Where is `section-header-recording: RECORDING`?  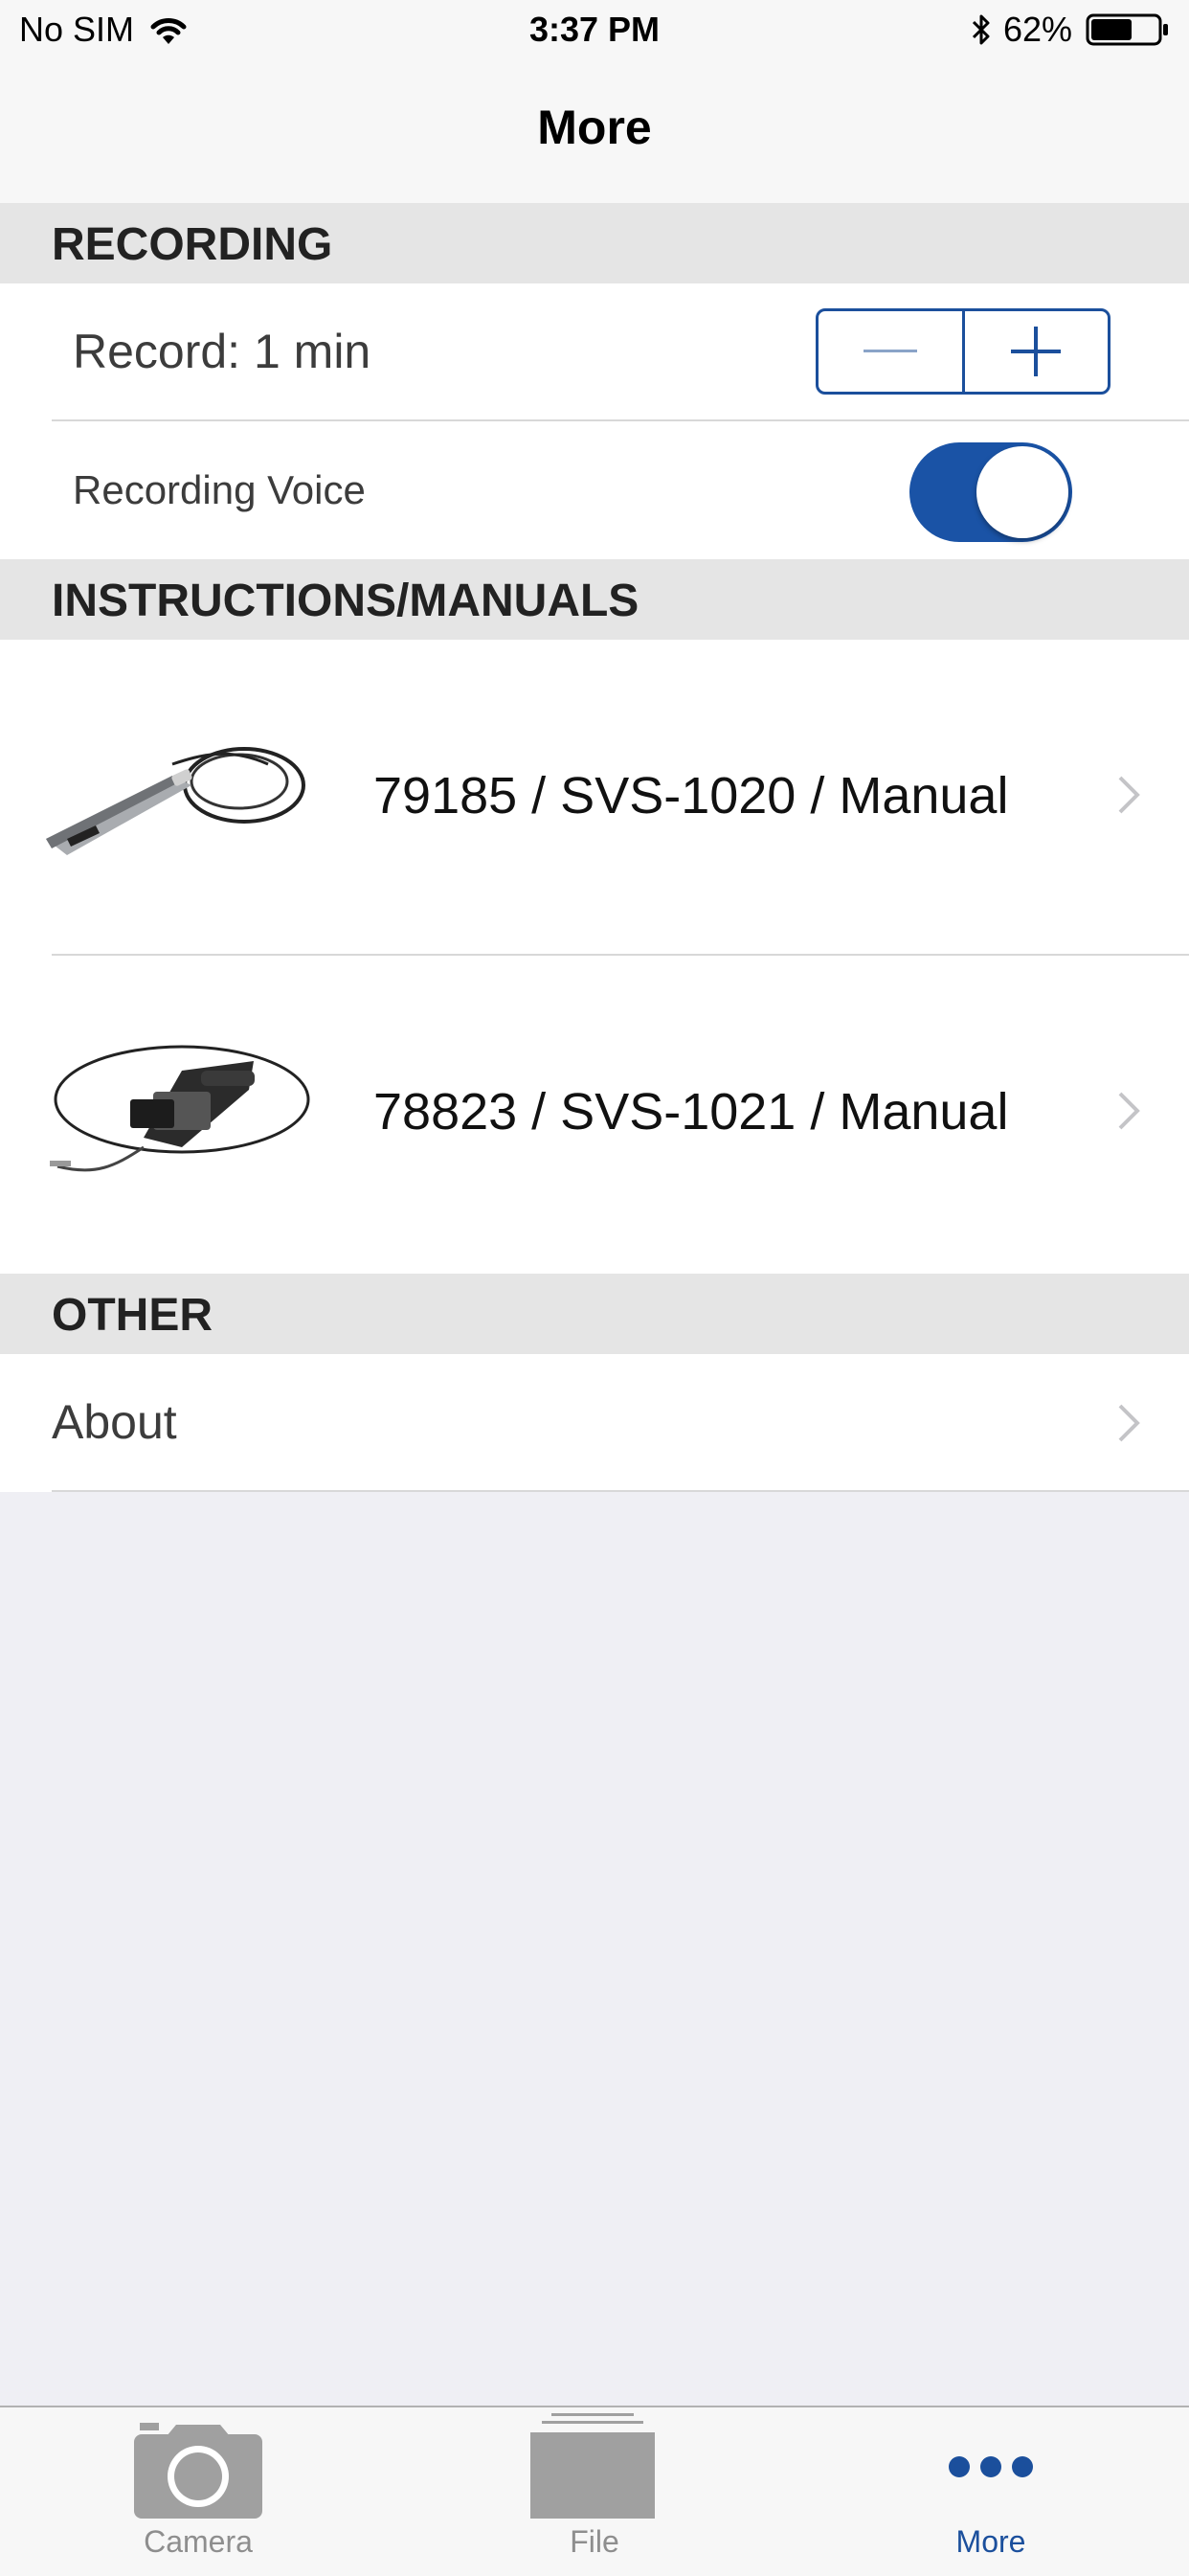 section-header-recording: RECORDING is located at coordinates (594, 243).